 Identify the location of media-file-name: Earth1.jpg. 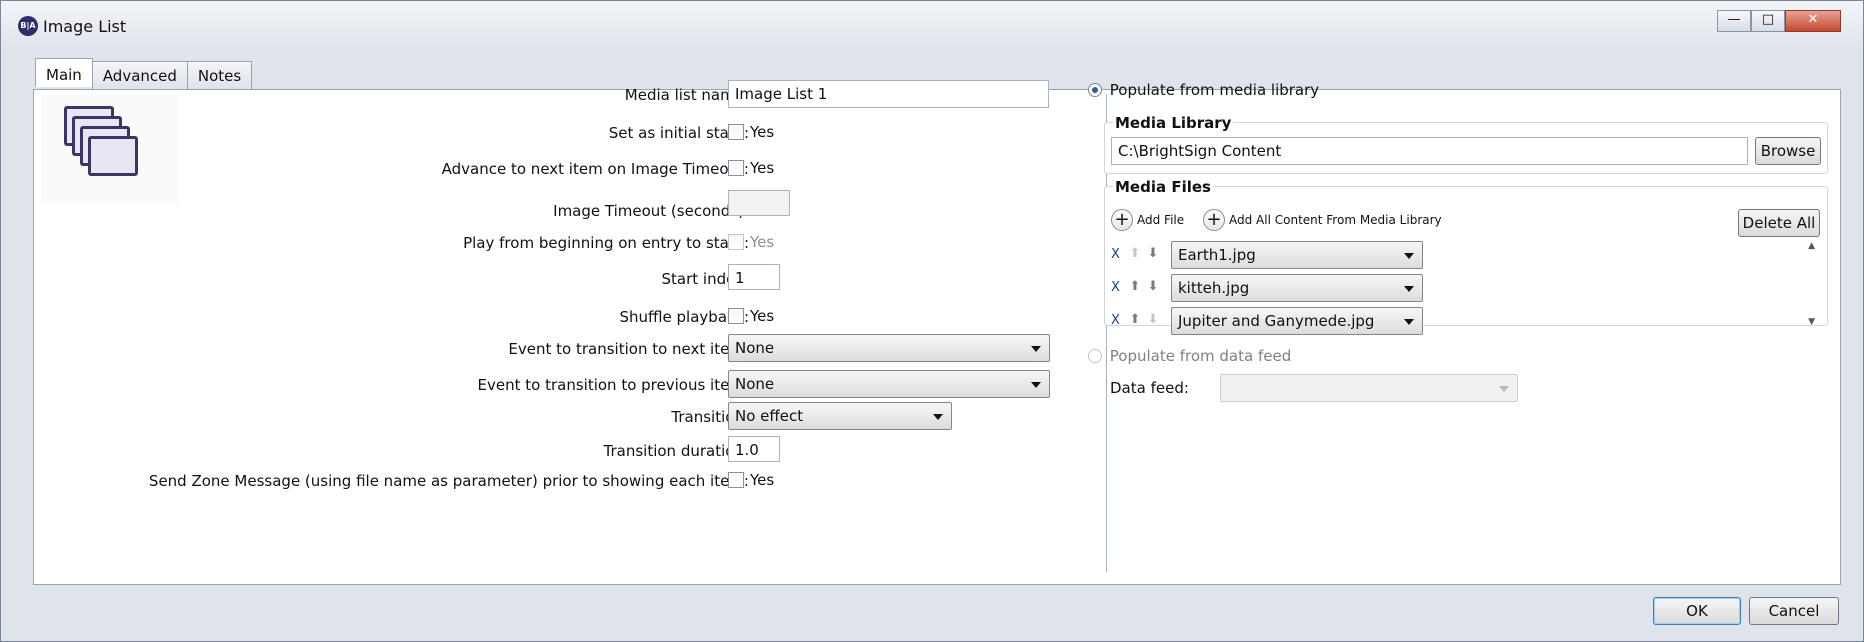
(1217, 255).